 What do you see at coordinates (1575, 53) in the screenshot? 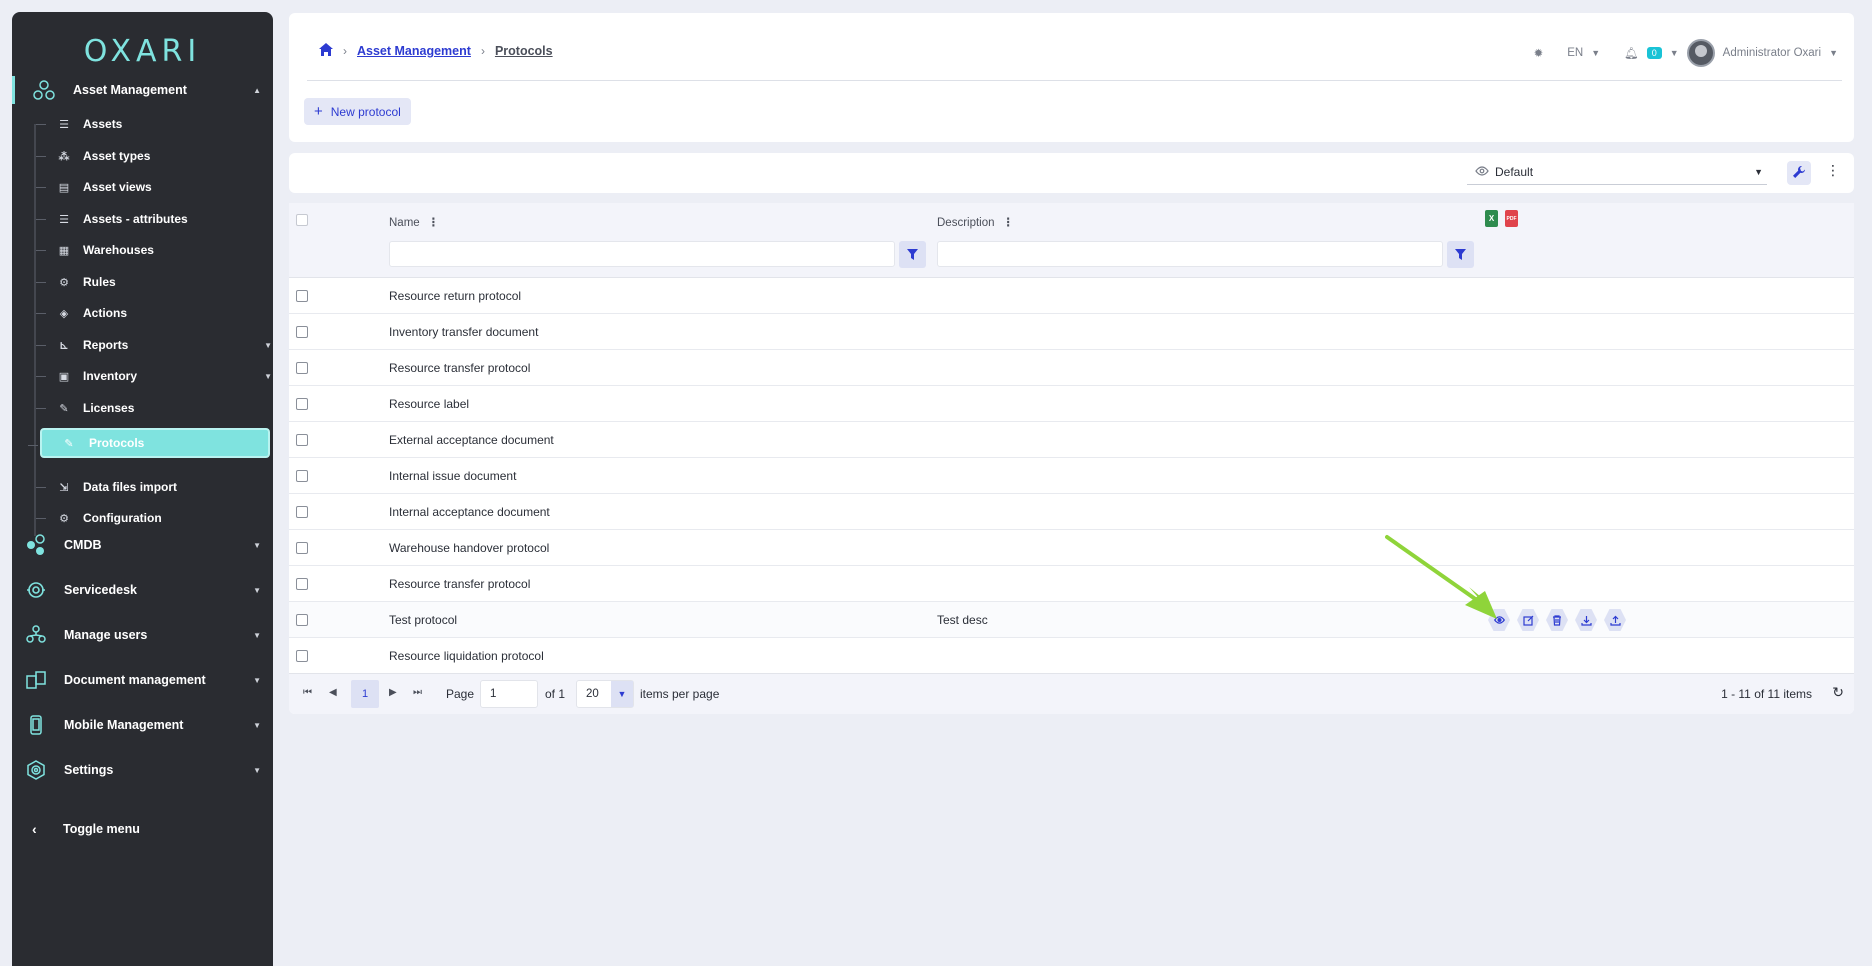
I see `language-select: EN` at bounding box center [1575, 53].